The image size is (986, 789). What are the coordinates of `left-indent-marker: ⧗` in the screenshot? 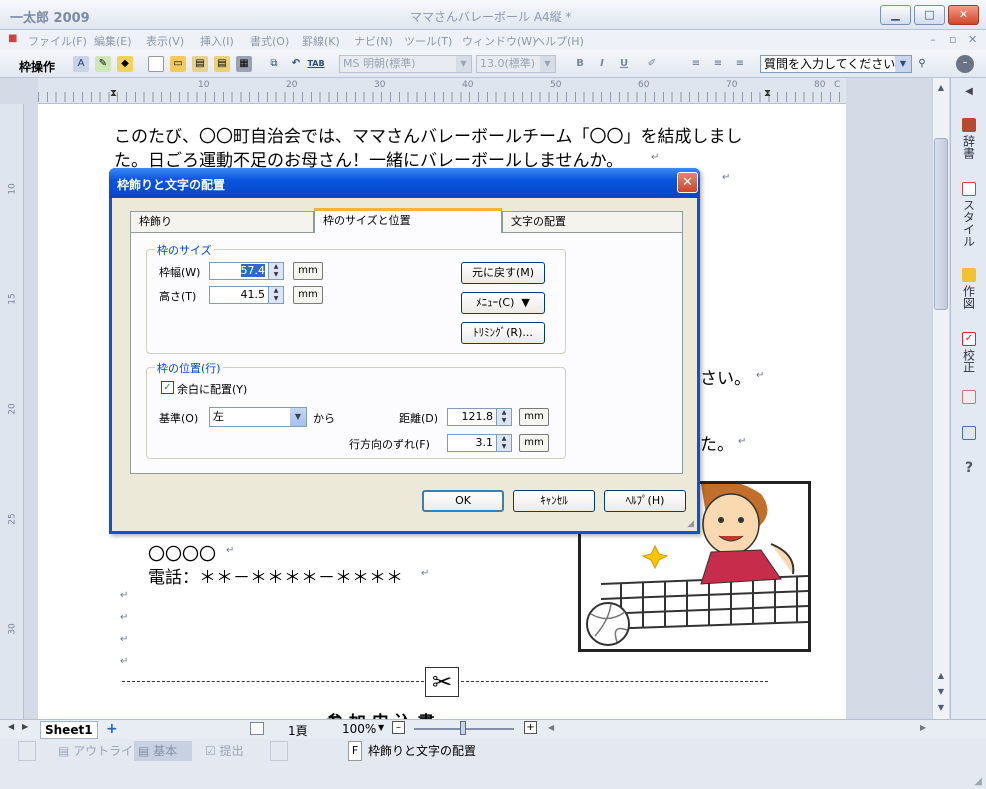 It's located at (113, 93).